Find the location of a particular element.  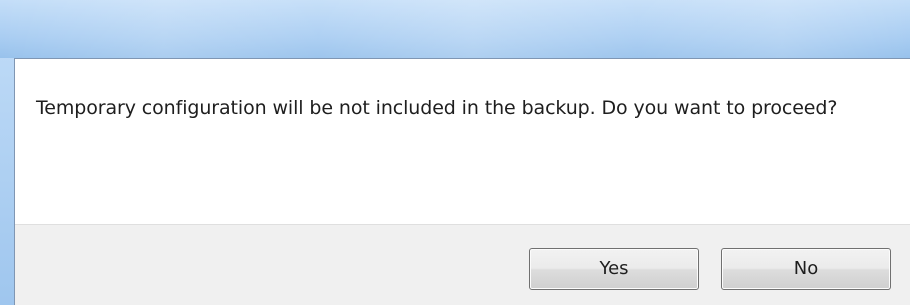

yes-button: Yes is located at coordinates (614, 269).